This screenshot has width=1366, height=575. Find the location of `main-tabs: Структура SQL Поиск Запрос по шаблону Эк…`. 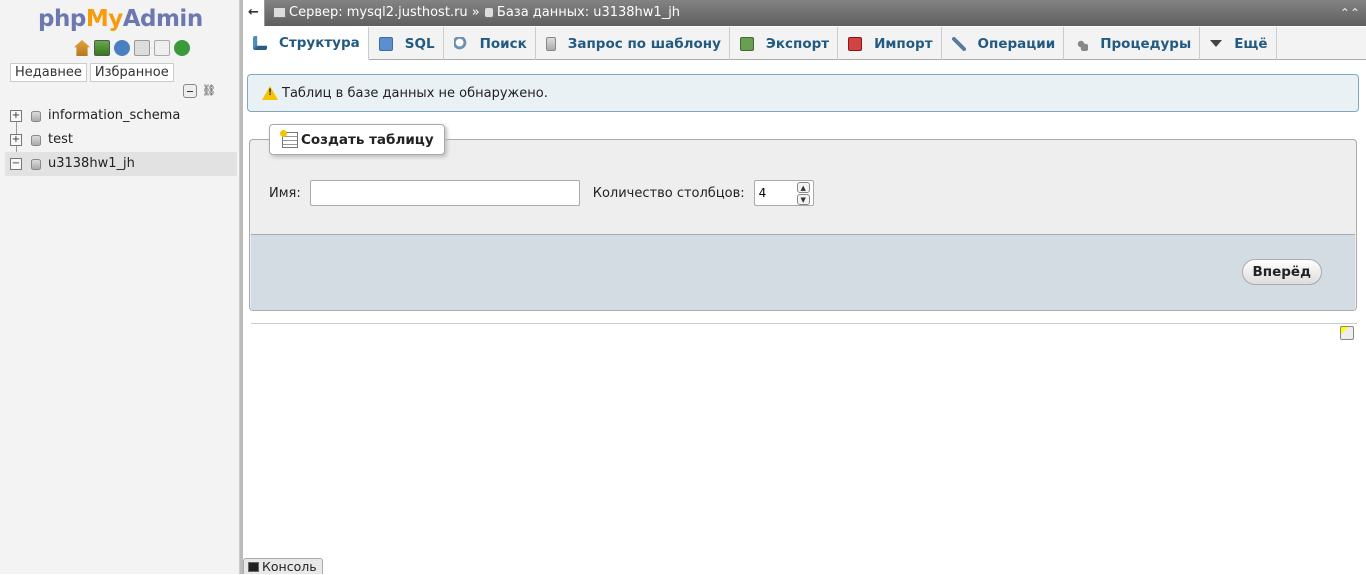

main-tabs: Структура SQL Поиск Запрос по шаблону Эк… is located at coordinates (804, 43).